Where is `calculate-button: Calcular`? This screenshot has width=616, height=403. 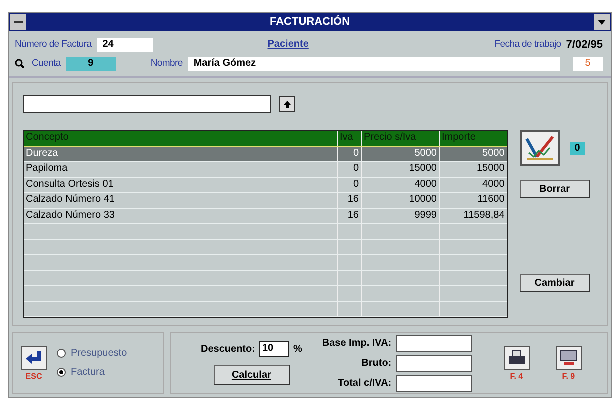
calculate-button: Calcular is located at coordinates (252, 375).